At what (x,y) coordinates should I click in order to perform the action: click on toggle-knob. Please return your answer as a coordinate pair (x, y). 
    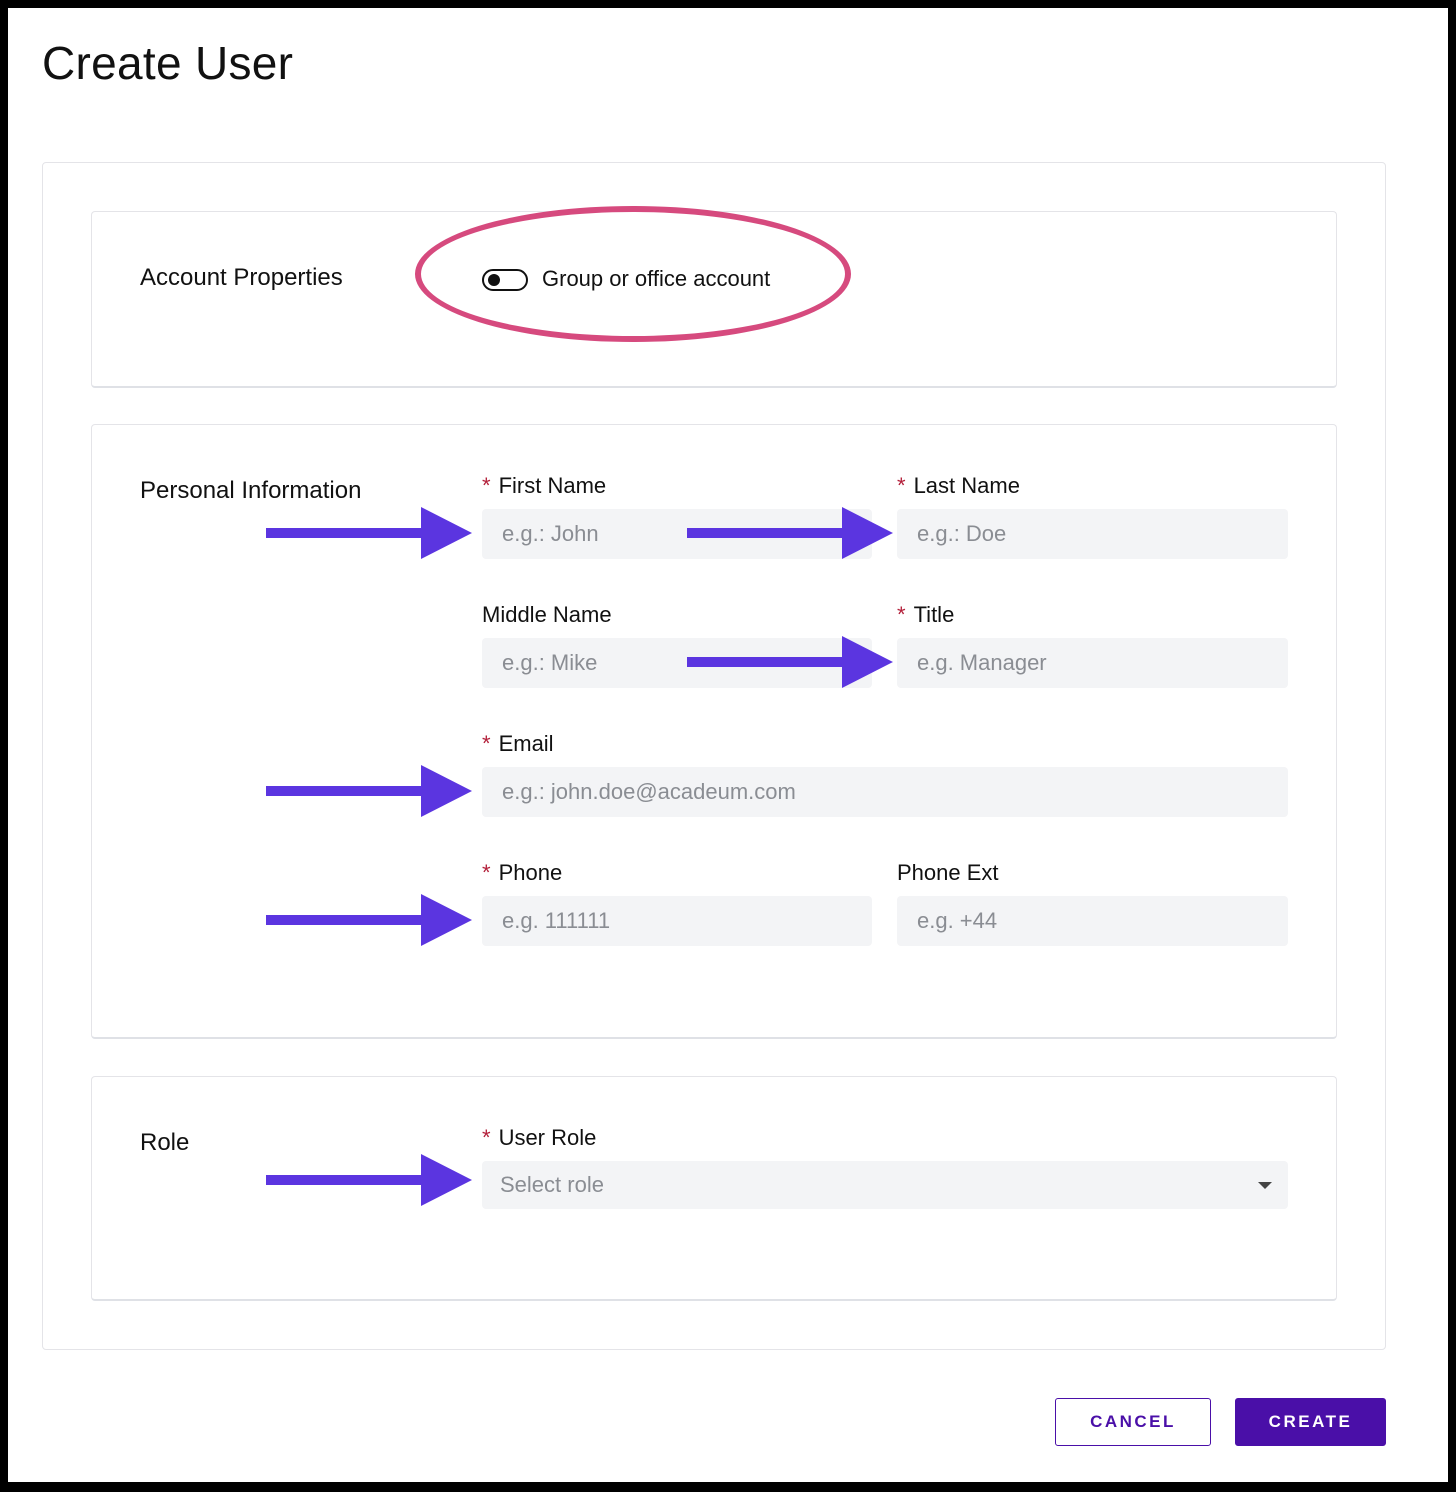
    Looking at the image, I should click on (494, 280).